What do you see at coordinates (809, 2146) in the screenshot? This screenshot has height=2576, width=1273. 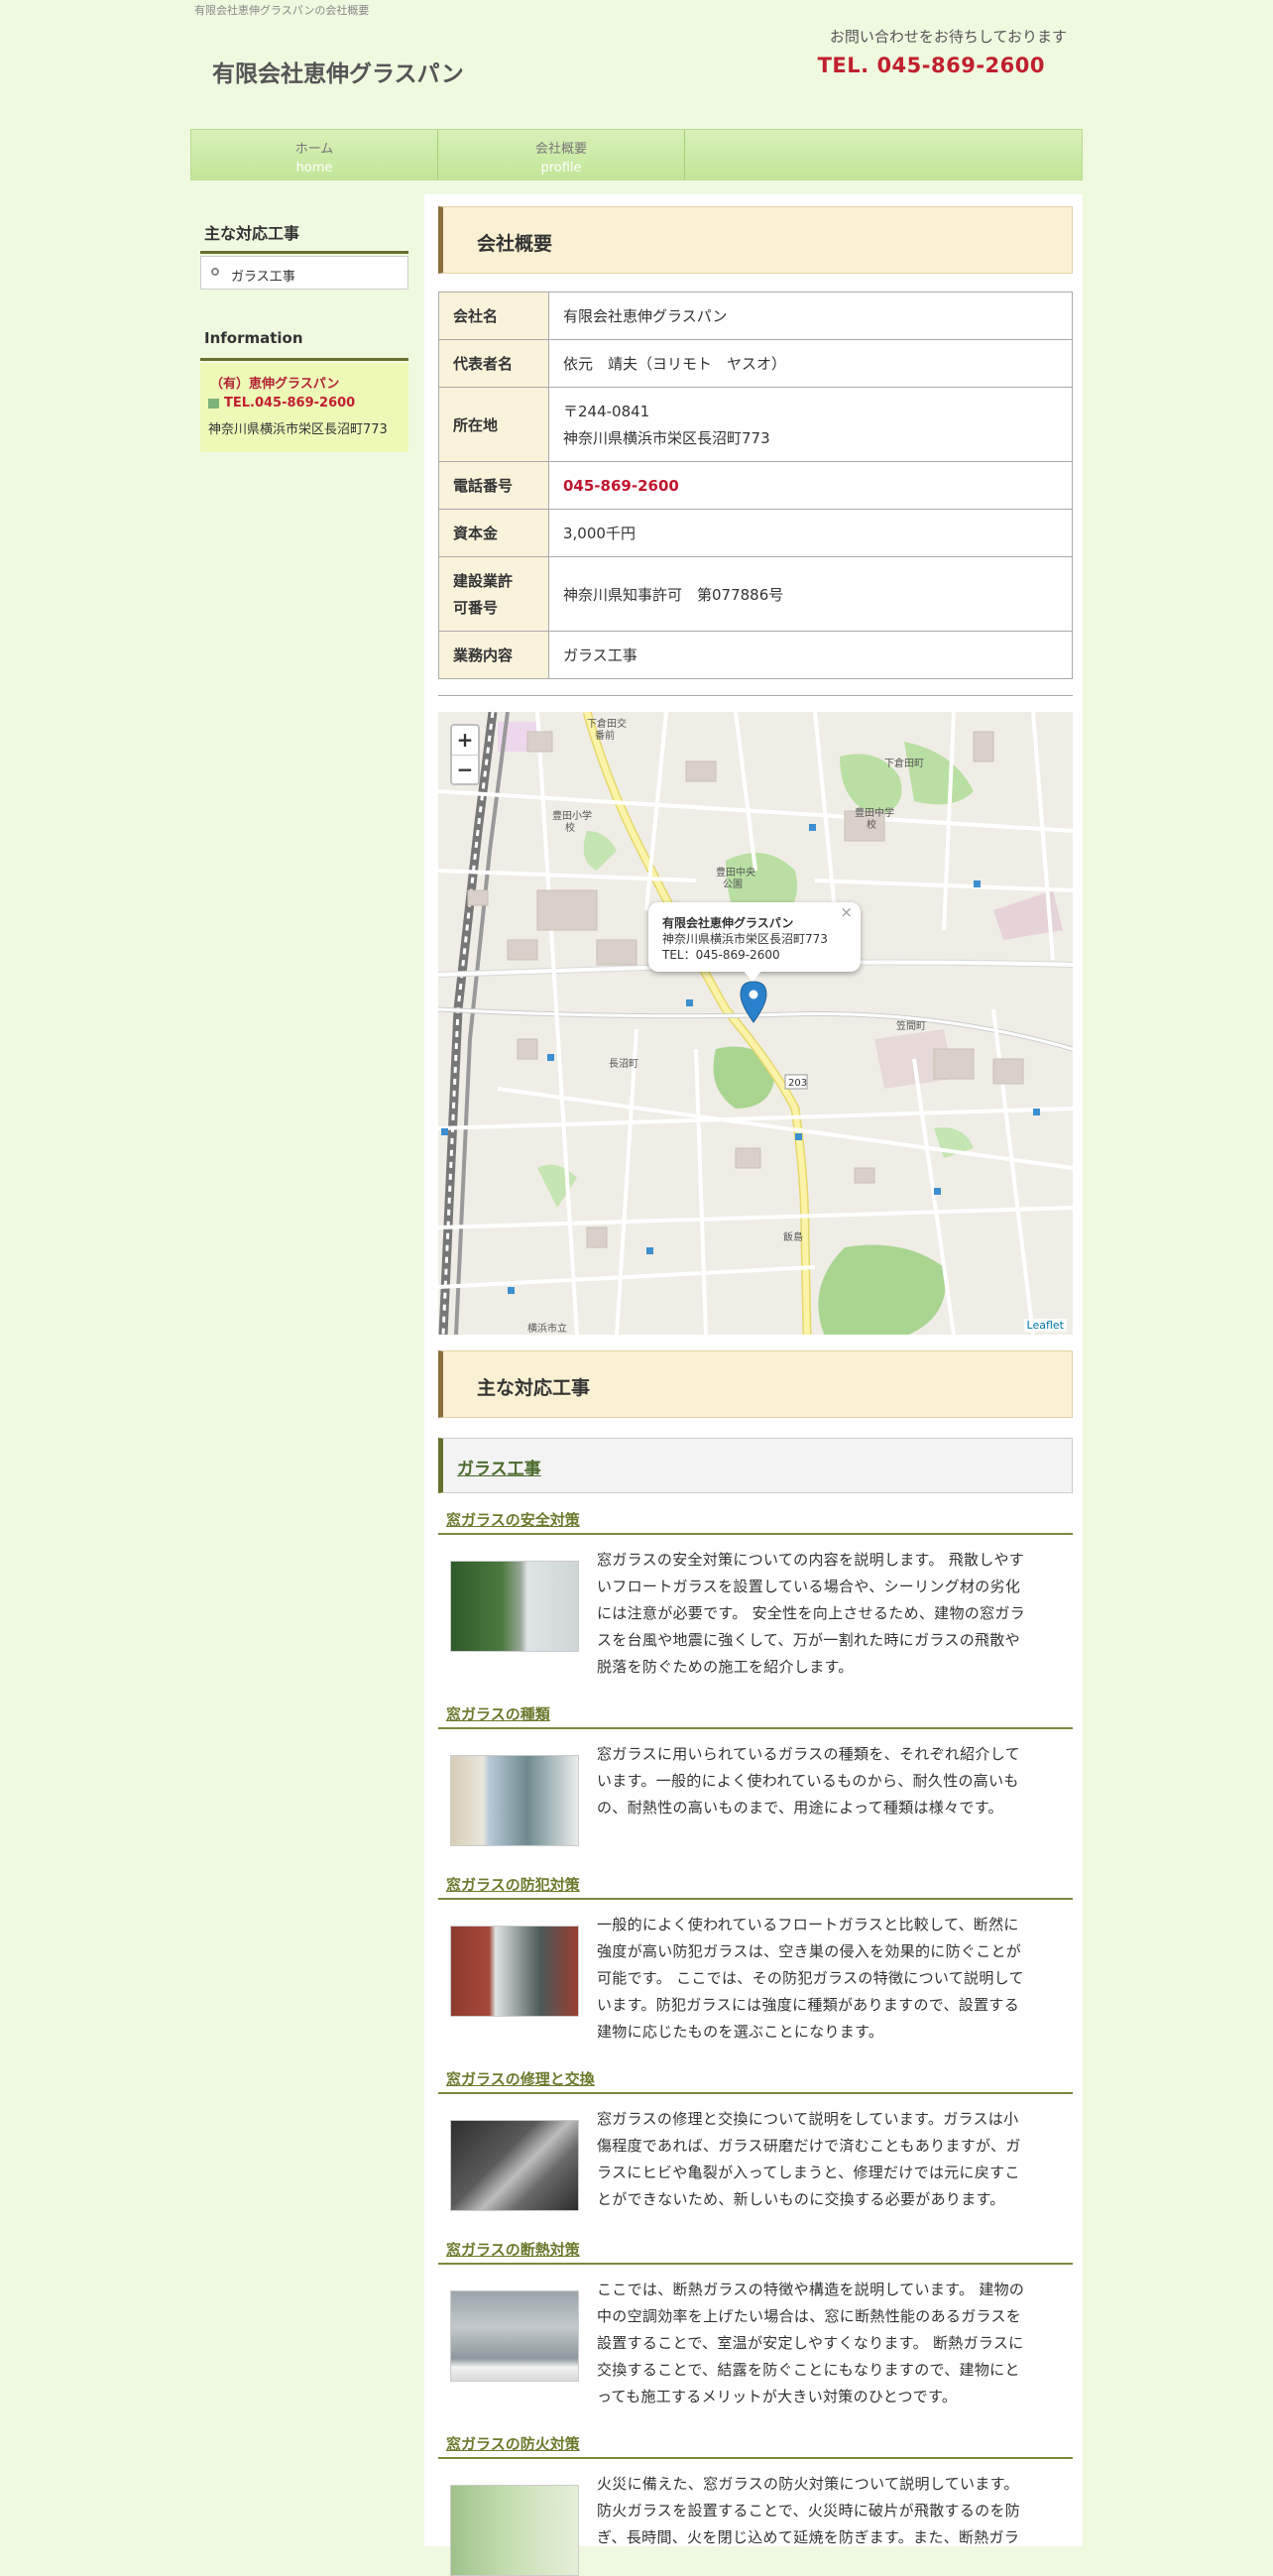 I see `text-line: 傷程度であれば、ガラス研磨だけで済むこともありますが、ガ` at bounding box center [809, 2146].